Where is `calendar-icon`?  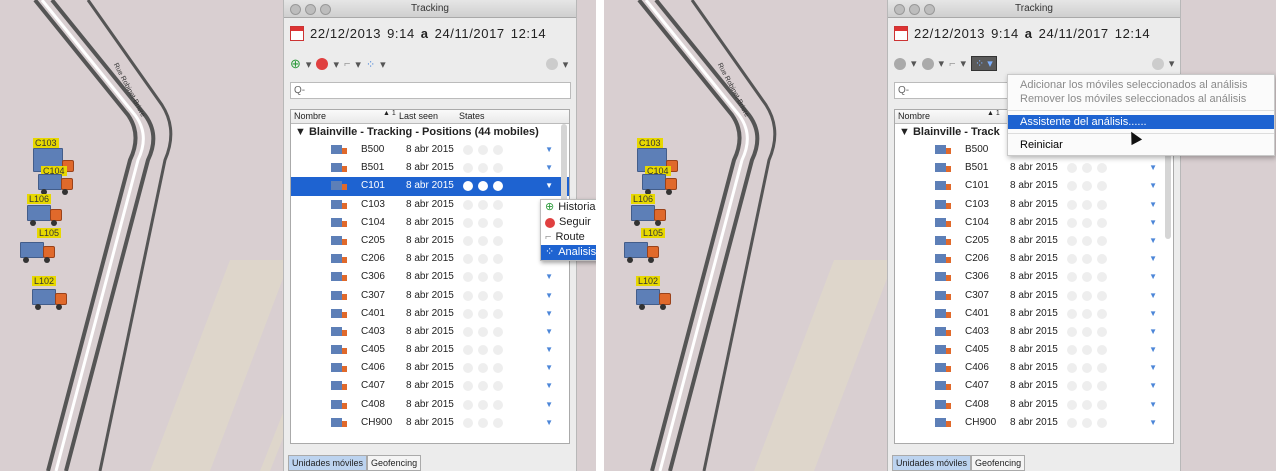
calendar-icon is located at coordinates (297, 33).